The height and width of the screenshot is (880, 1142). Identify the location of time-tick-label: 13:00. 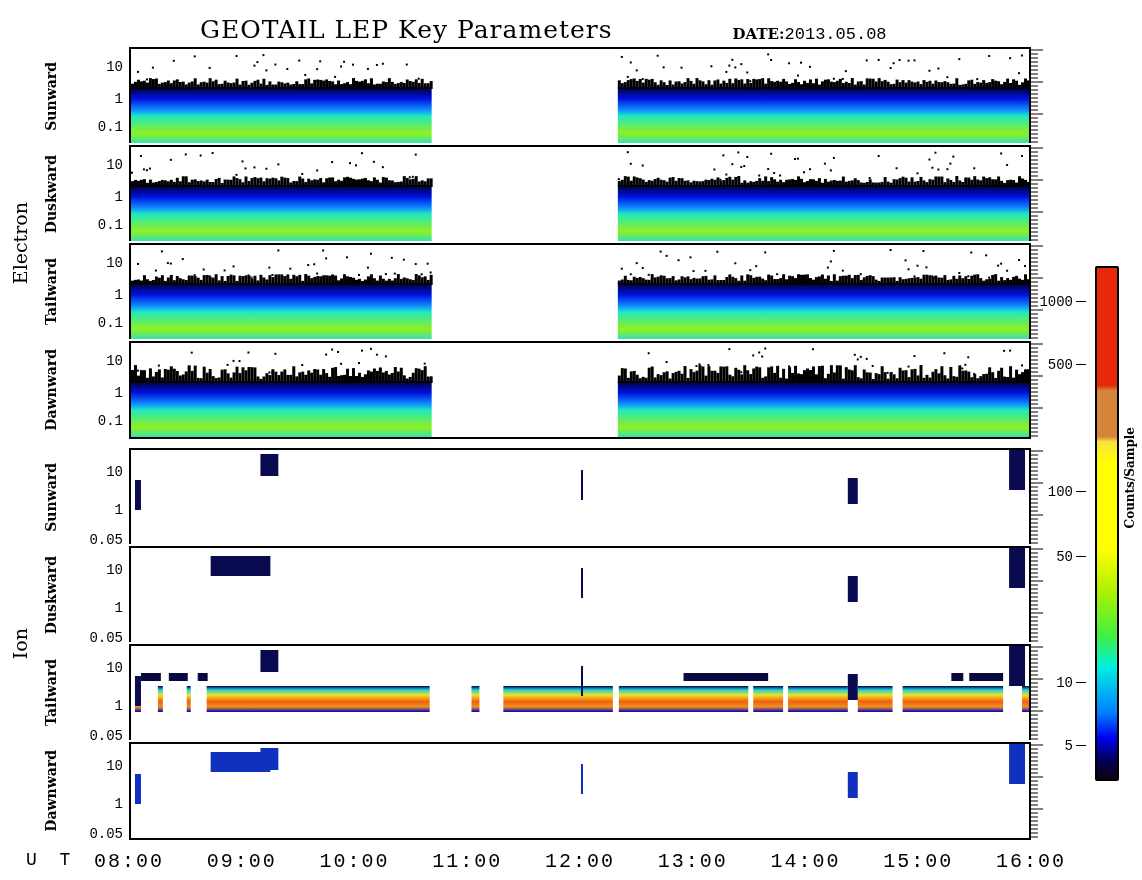
(692, 861).